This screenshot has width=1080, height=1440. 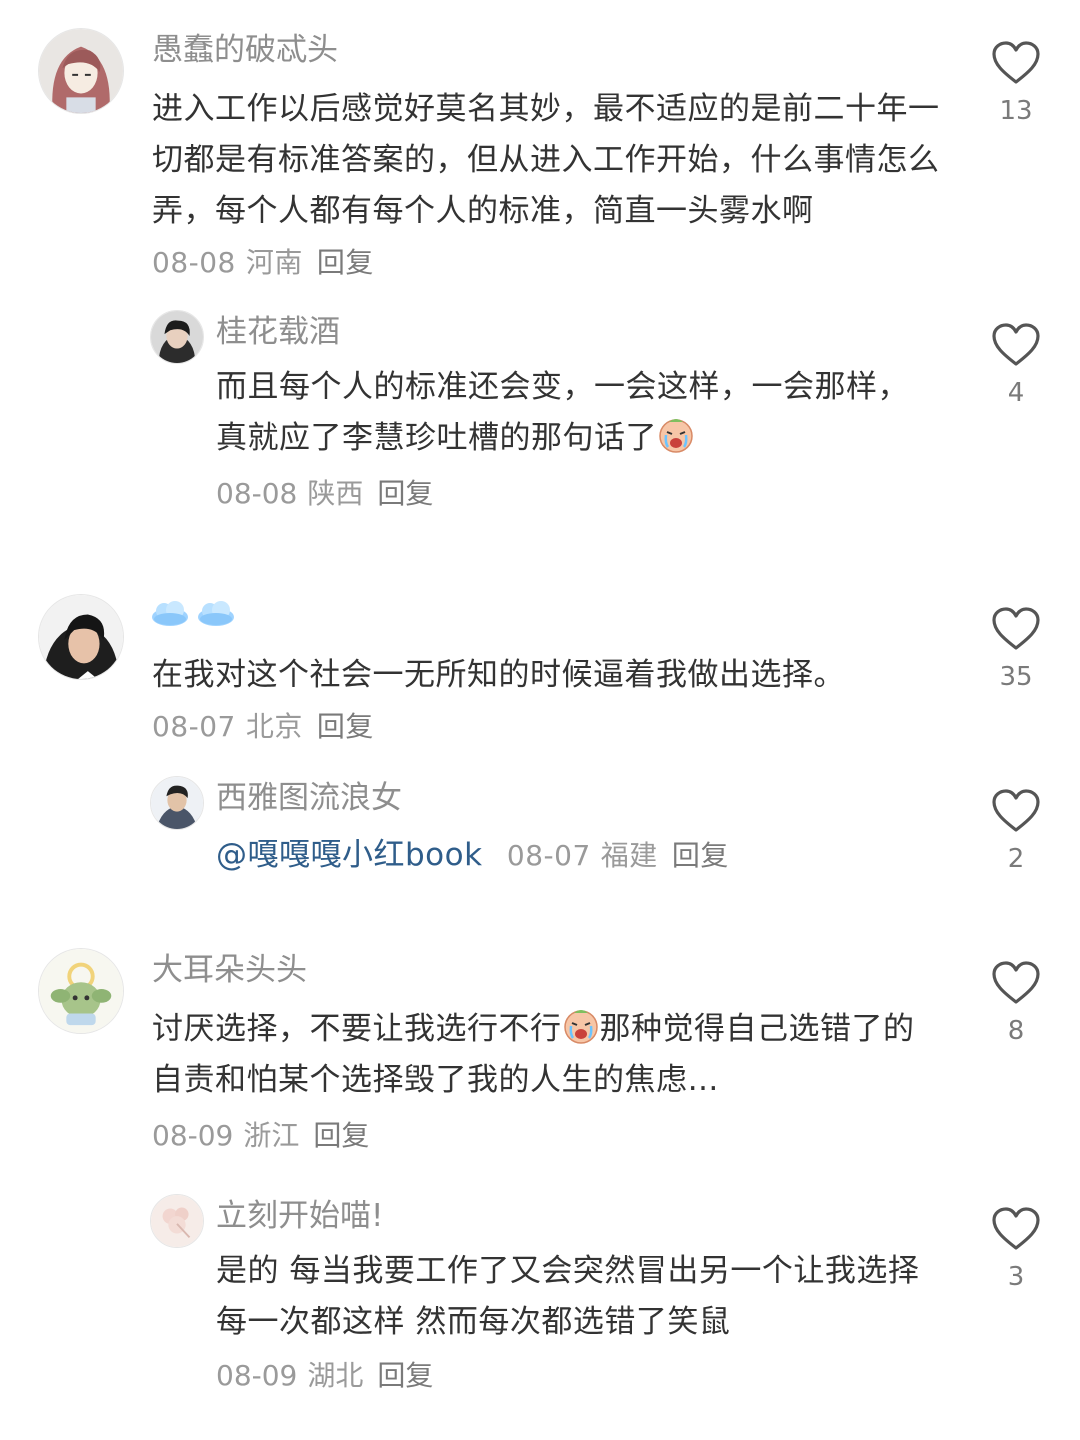 I want to click on comment-location: 北京, so click(x=274, y=726).